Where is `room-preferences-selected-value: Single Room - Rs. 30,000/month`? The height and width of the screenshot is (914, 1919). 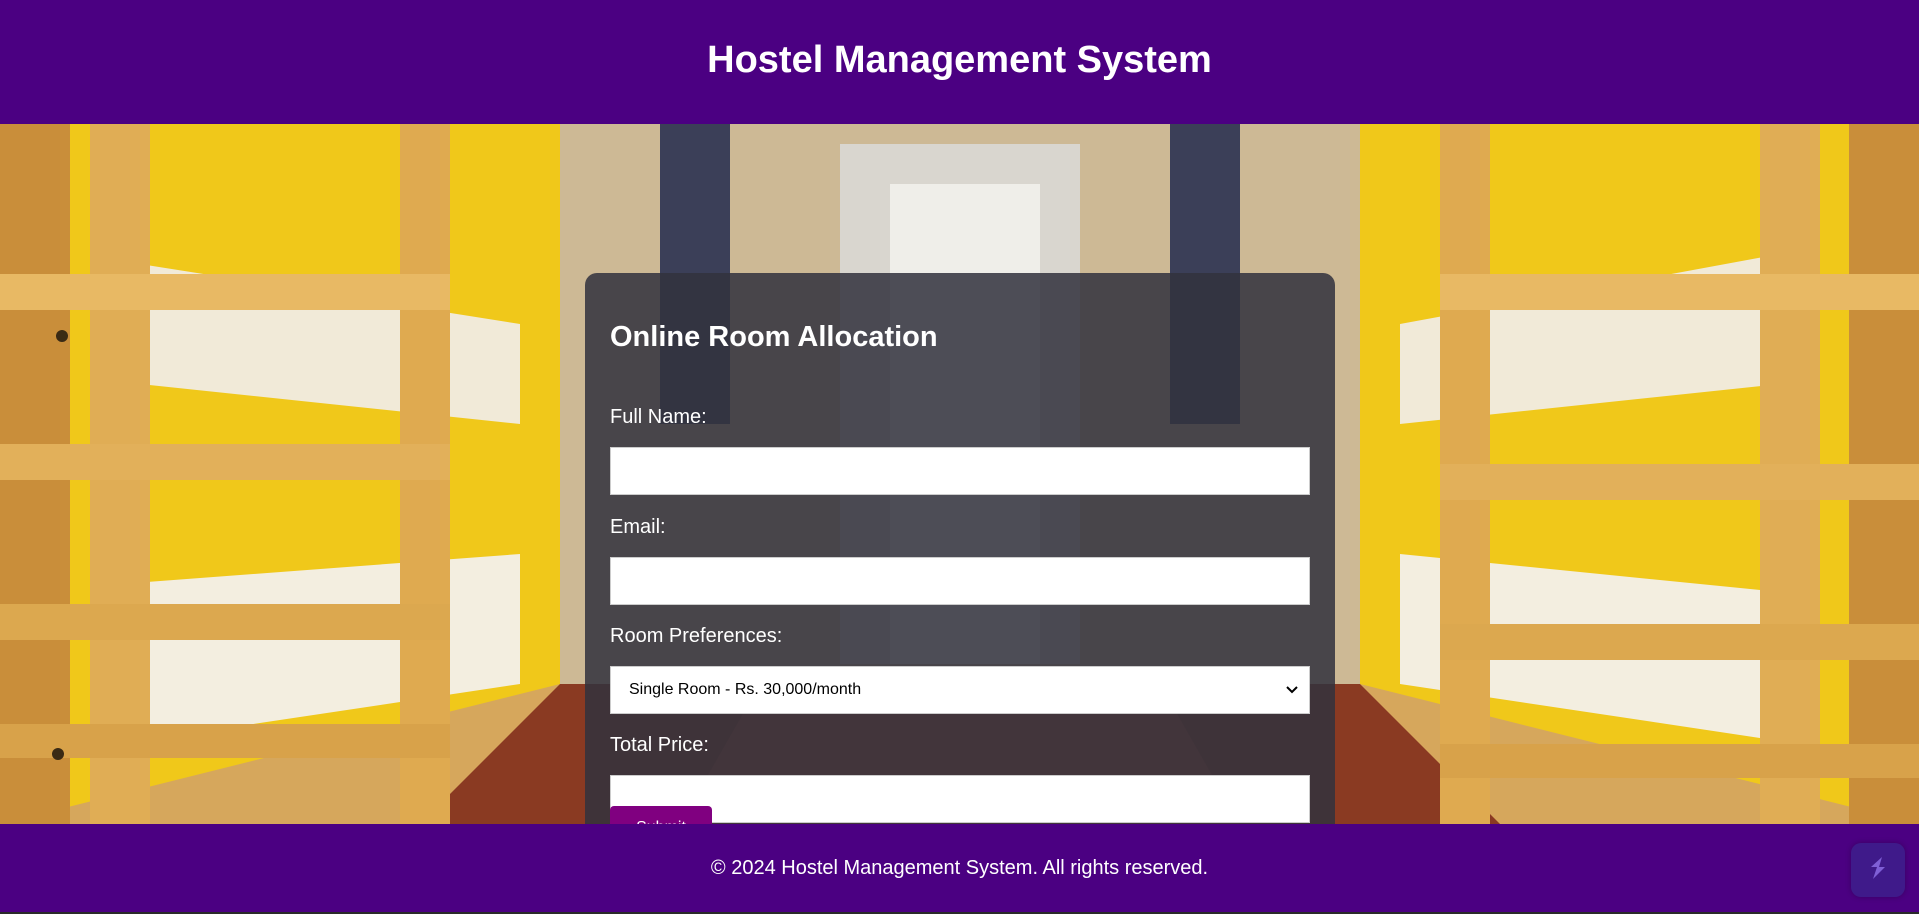 room-preferences-selected-value: Single Room - Rs. 30,000/month is located at coordinates (745, 689).